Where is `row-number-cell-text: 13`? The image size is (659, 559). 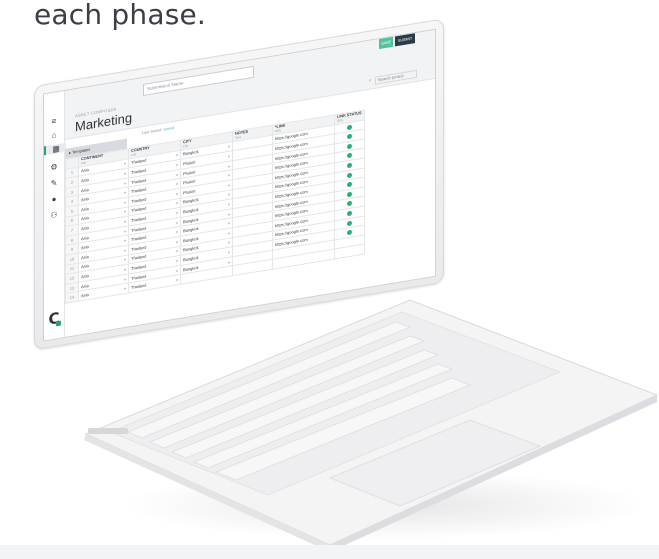 row-number-cell-text: 13 is located at coordinates (72, 287).